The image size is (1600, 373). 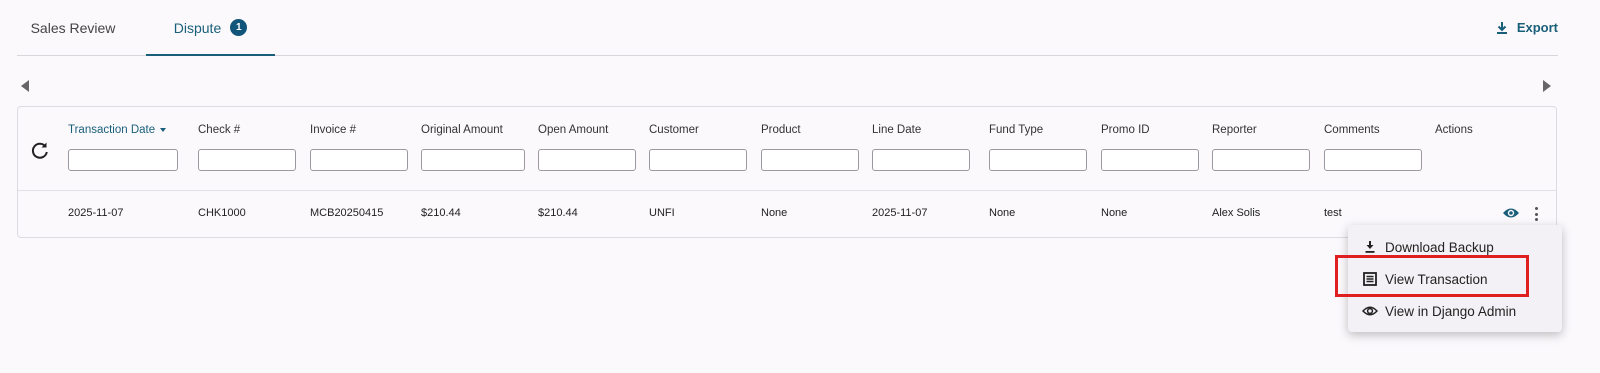 I want to click on filter-promo-id-input, so click(x=1150, y=160).